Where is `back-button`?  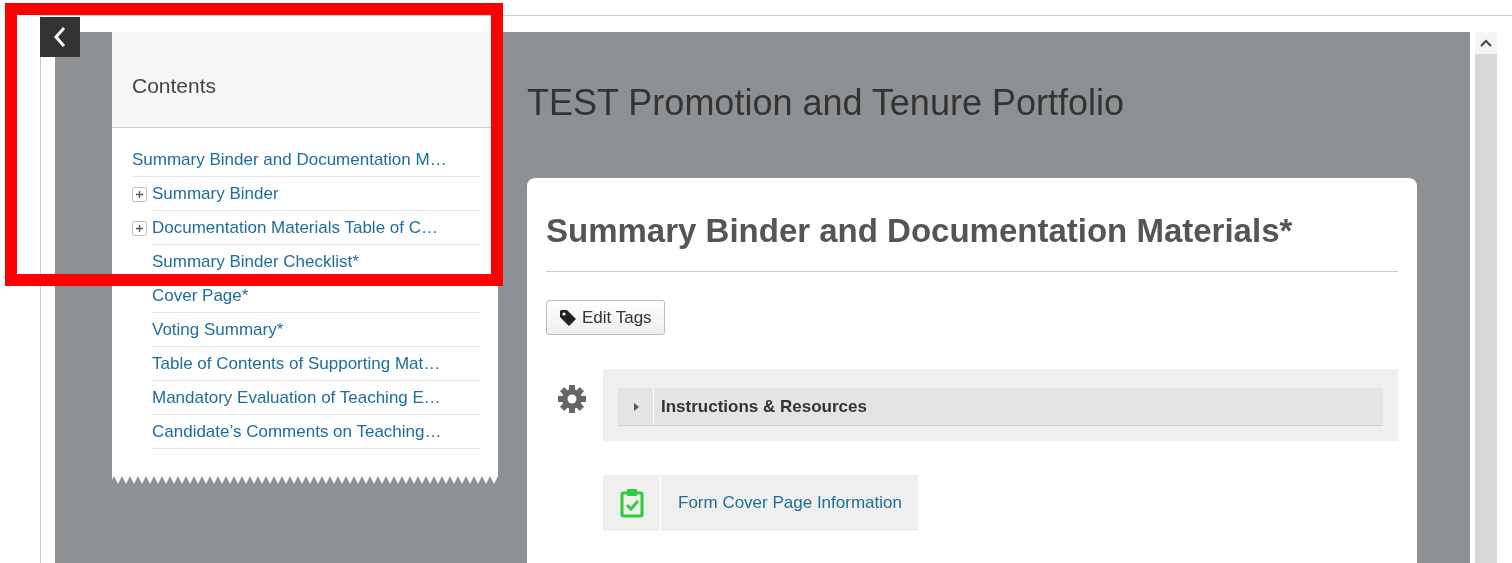
back-button is located at coordinates (60, 37).